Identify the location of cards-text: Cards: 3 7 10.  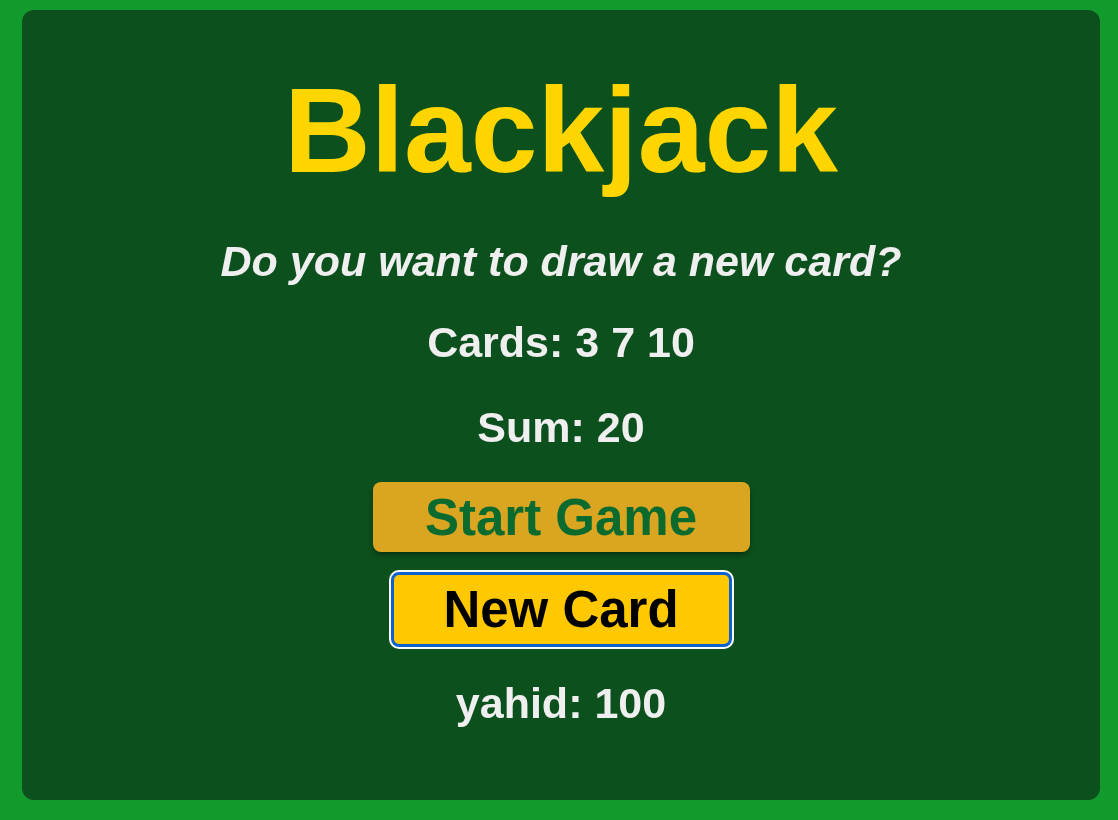
(561, 343).